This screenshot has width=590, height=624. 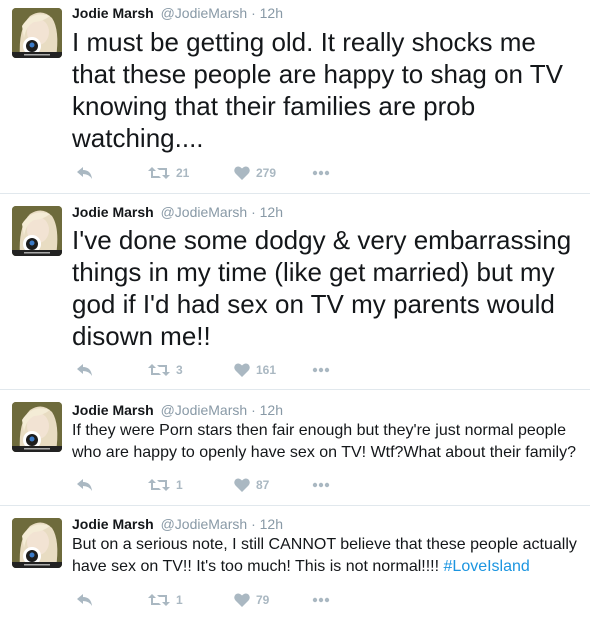 What do you see at coordinates (255, 370) in the screenshot?
I see `like-button: 161` at bounding box center [255, 370].